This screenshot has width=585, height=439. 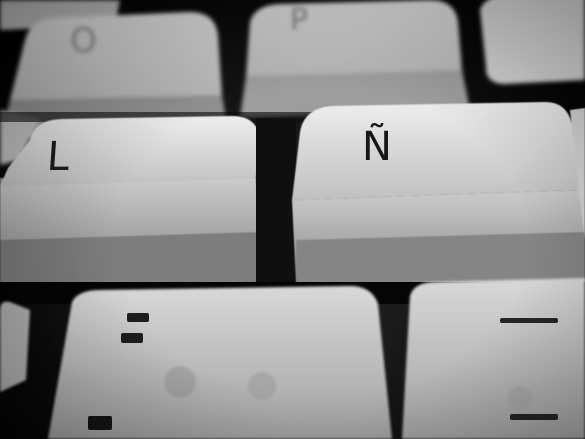 I want to click on key-o-legend: O, so click(x=83, y=41).